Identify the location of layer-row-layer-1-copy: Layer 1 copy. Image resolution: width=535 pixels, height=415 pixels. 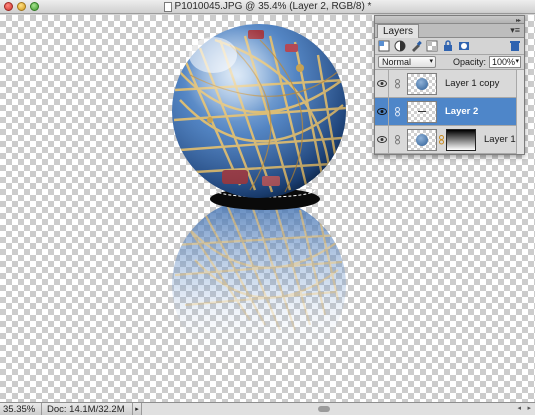
(449, 84).